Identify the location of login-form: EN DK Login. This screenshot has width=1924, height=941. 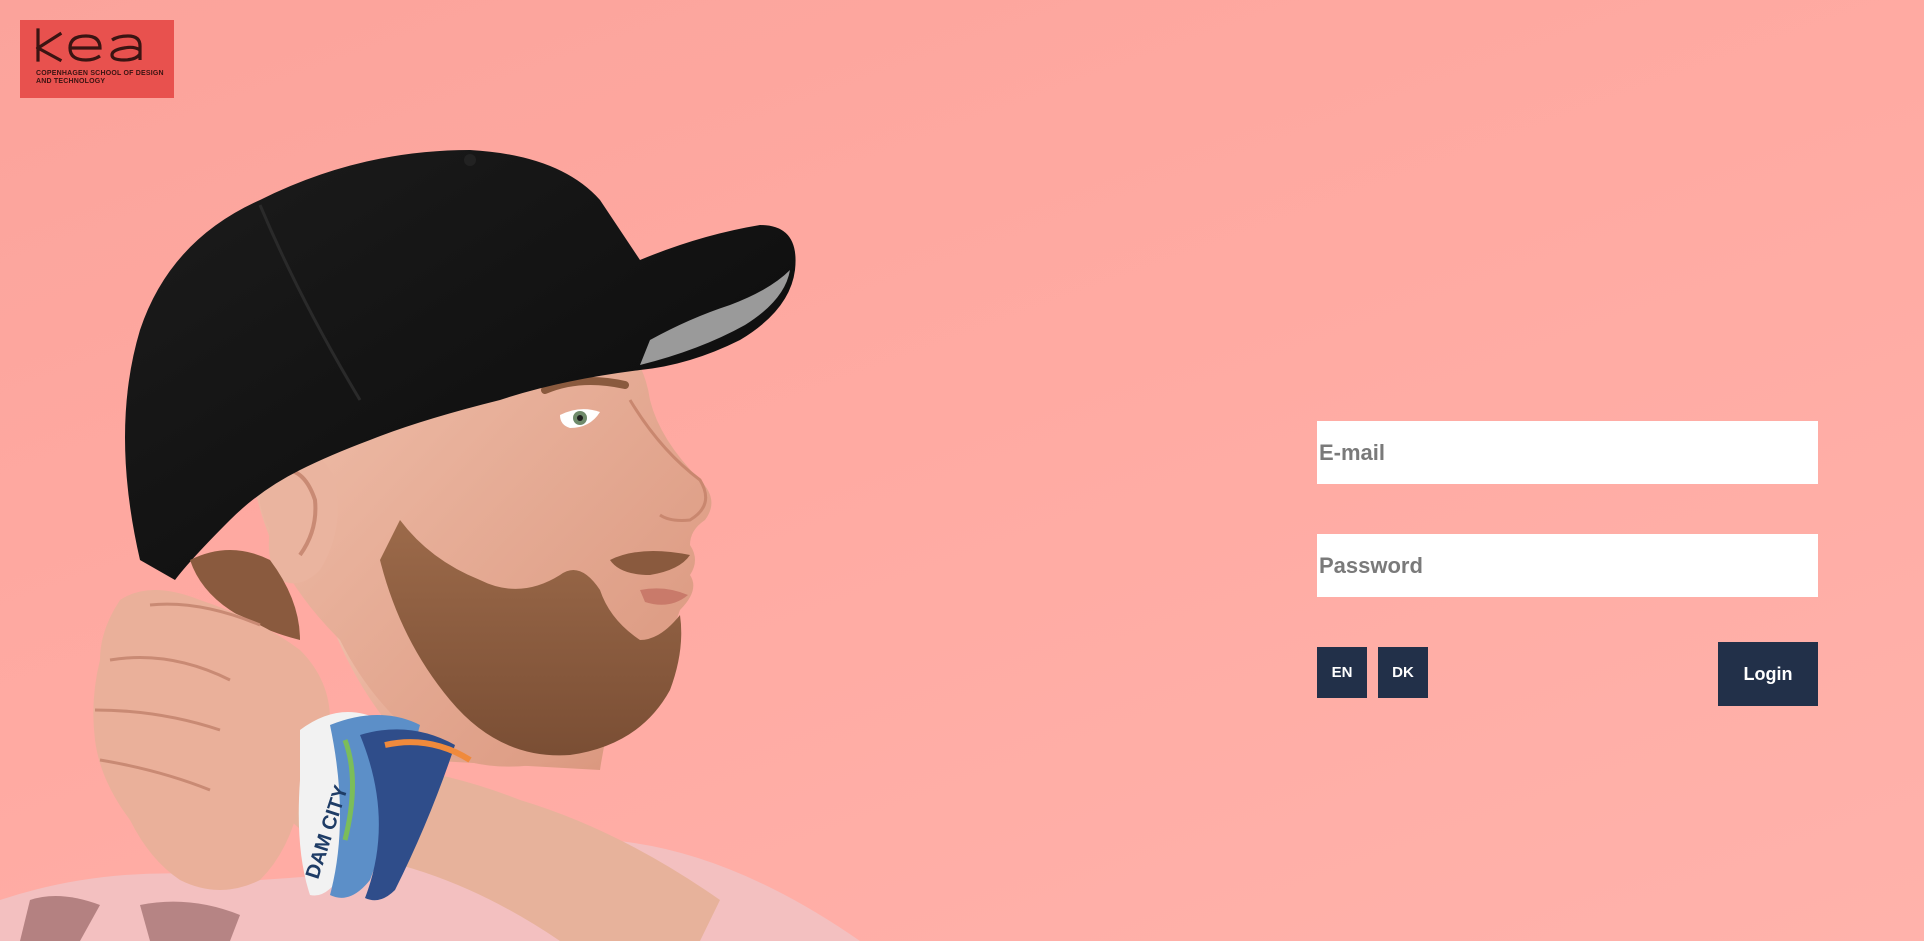
(1567, 566).